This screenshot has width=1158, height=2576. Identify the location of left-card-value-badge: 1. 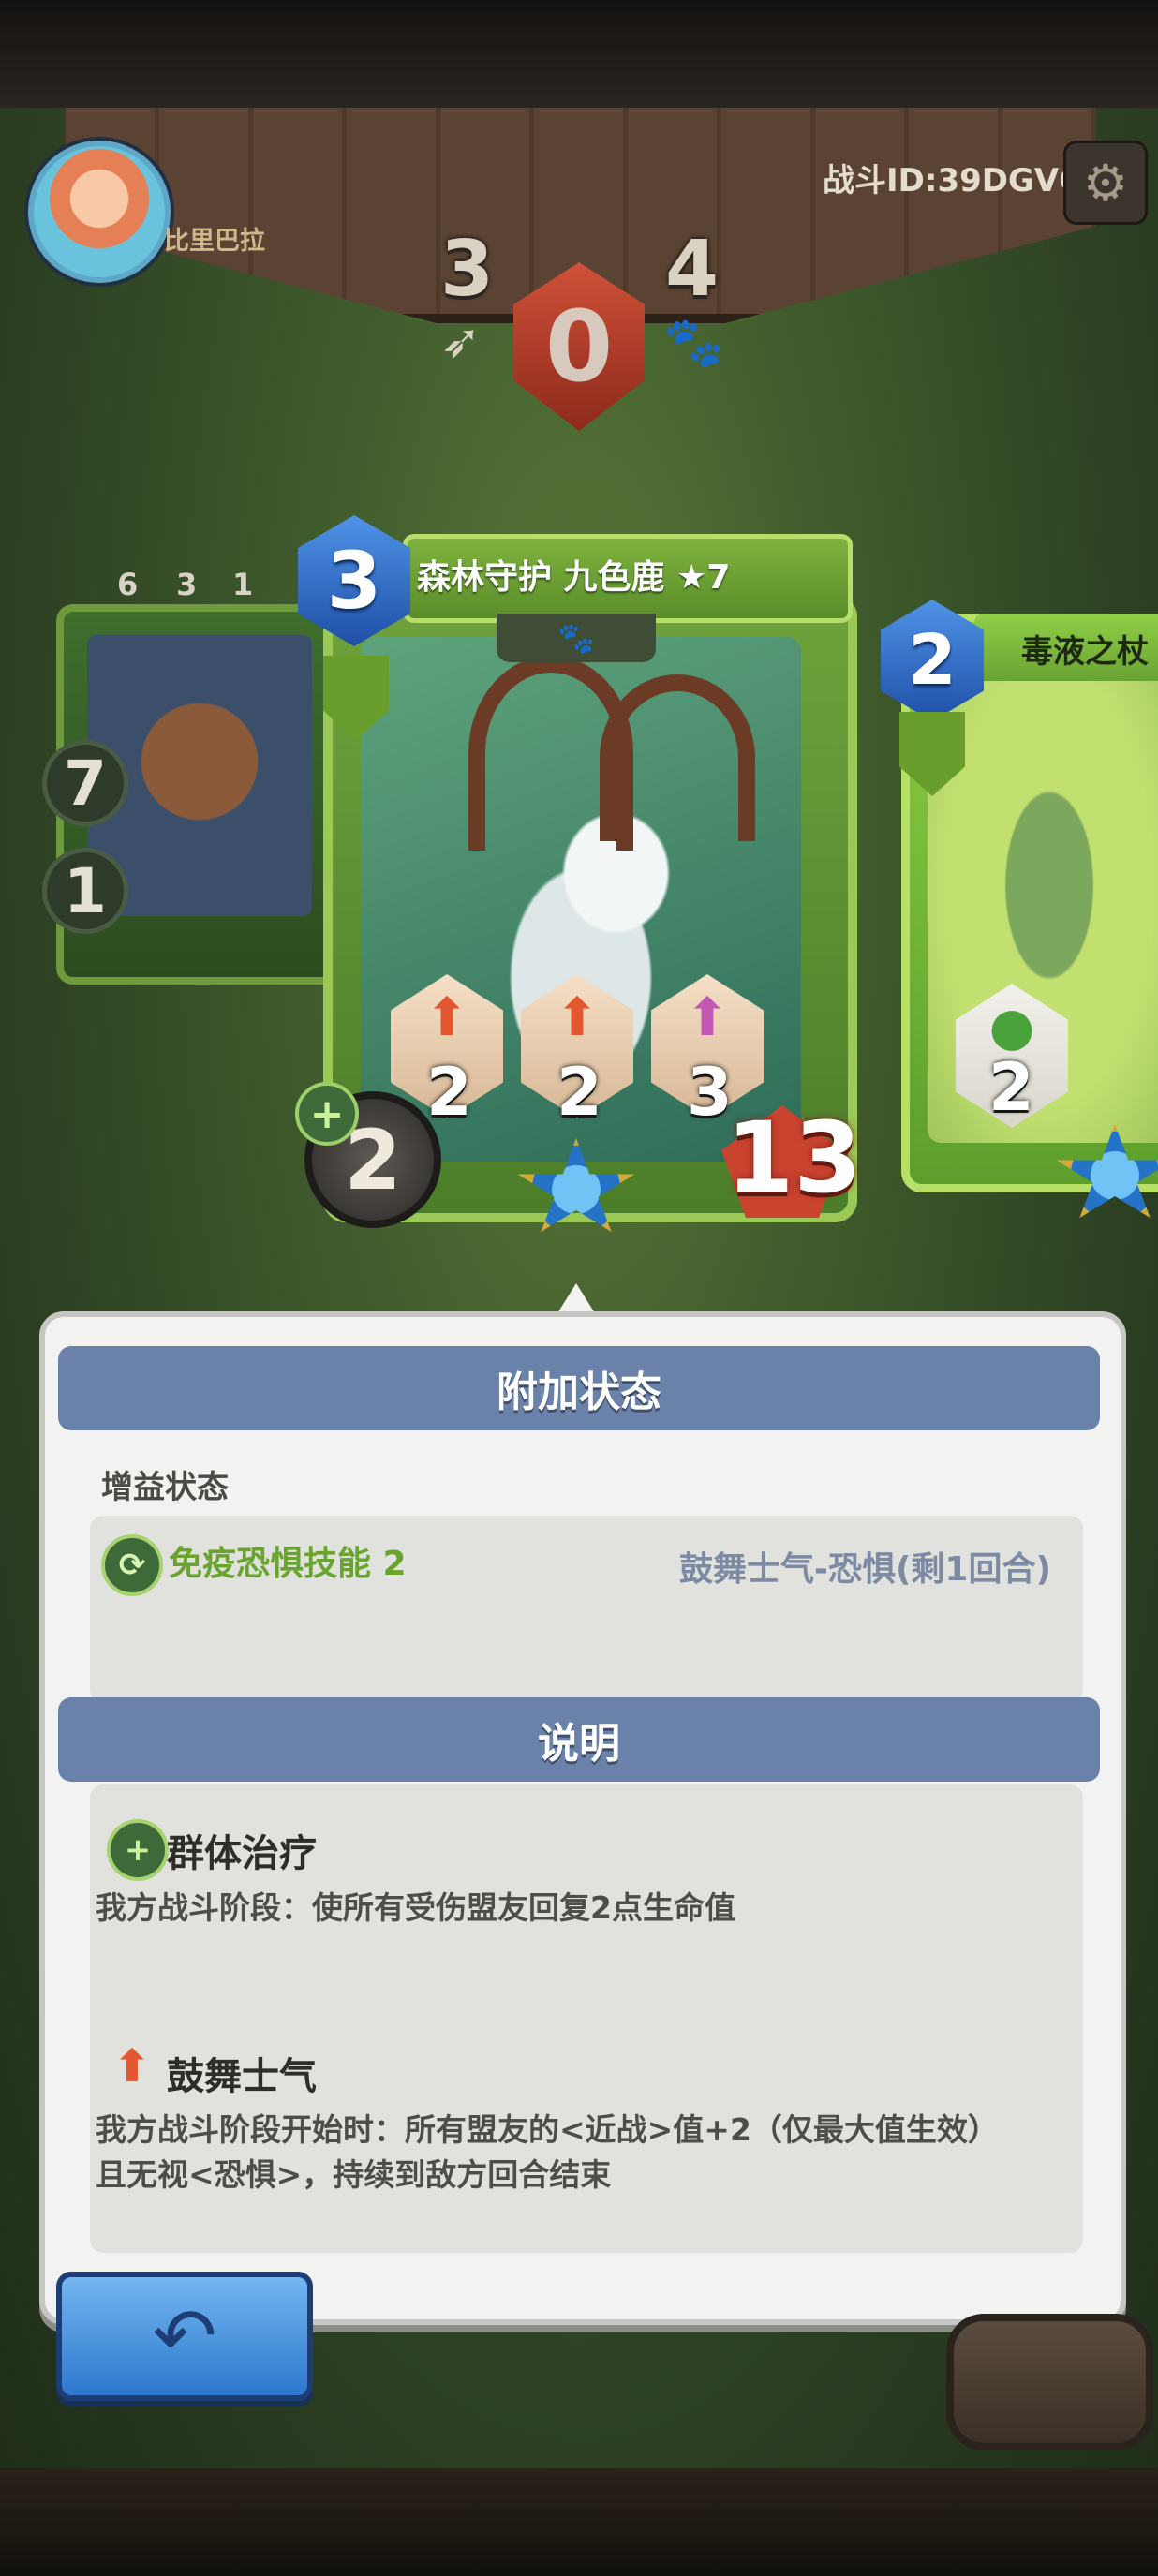
(85, 891).